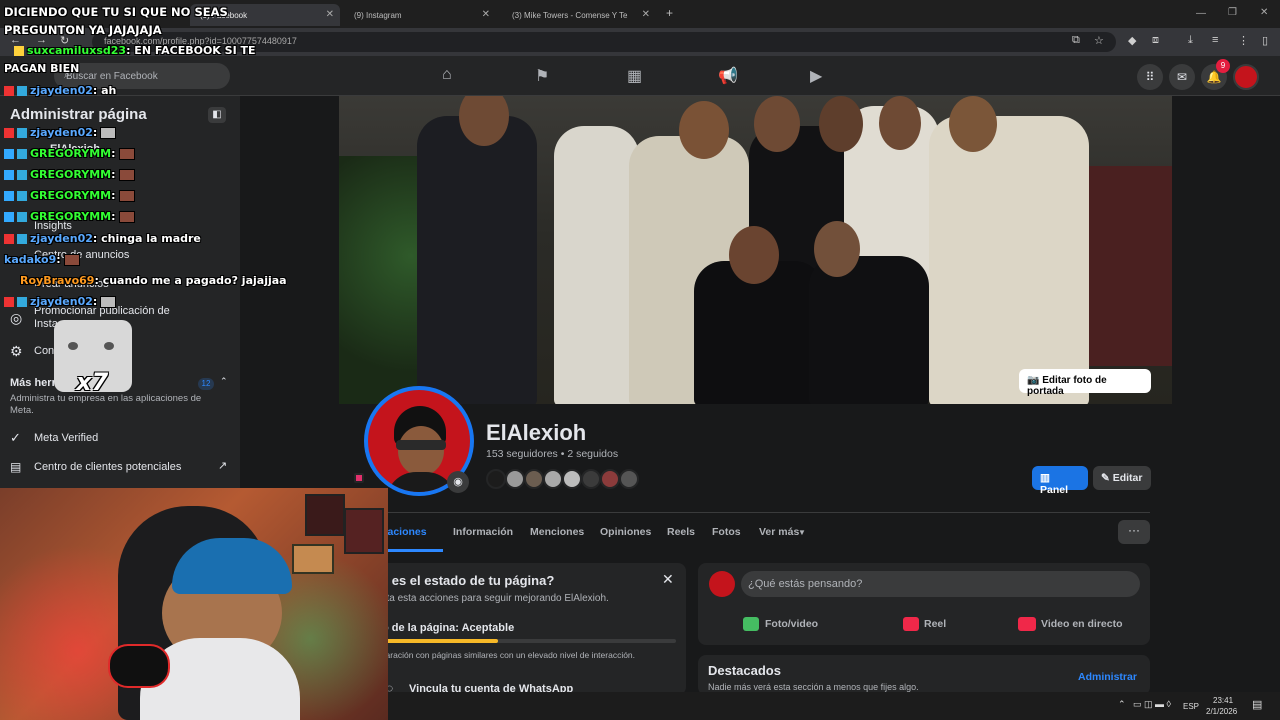 The height and width of the screenshot is (720, 1280). What do you see at coordinates (802, 532) in the screenshot?
I see `caret-down-icon: ▼` at bounding box center [802, 532].